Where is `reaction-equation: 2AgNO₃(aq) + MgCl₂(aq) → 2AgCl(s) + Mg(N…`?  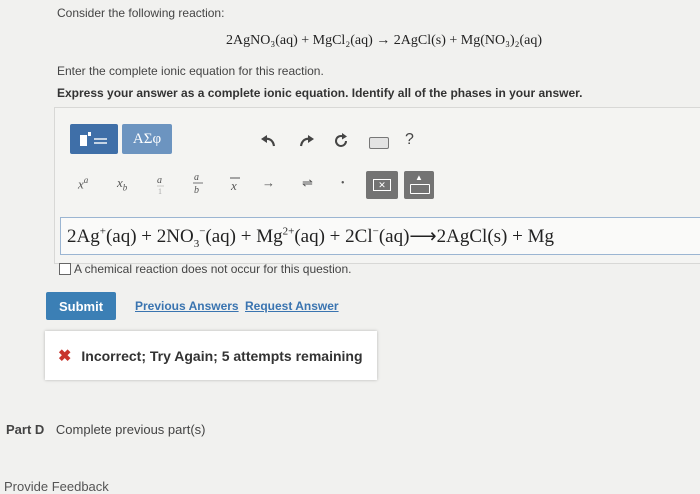
reaction-equation: 2AgNO₃(aq) + MgCl₂(aq) → 2AgCl(s) + Mg(N… is located at coordinates (384, 40).